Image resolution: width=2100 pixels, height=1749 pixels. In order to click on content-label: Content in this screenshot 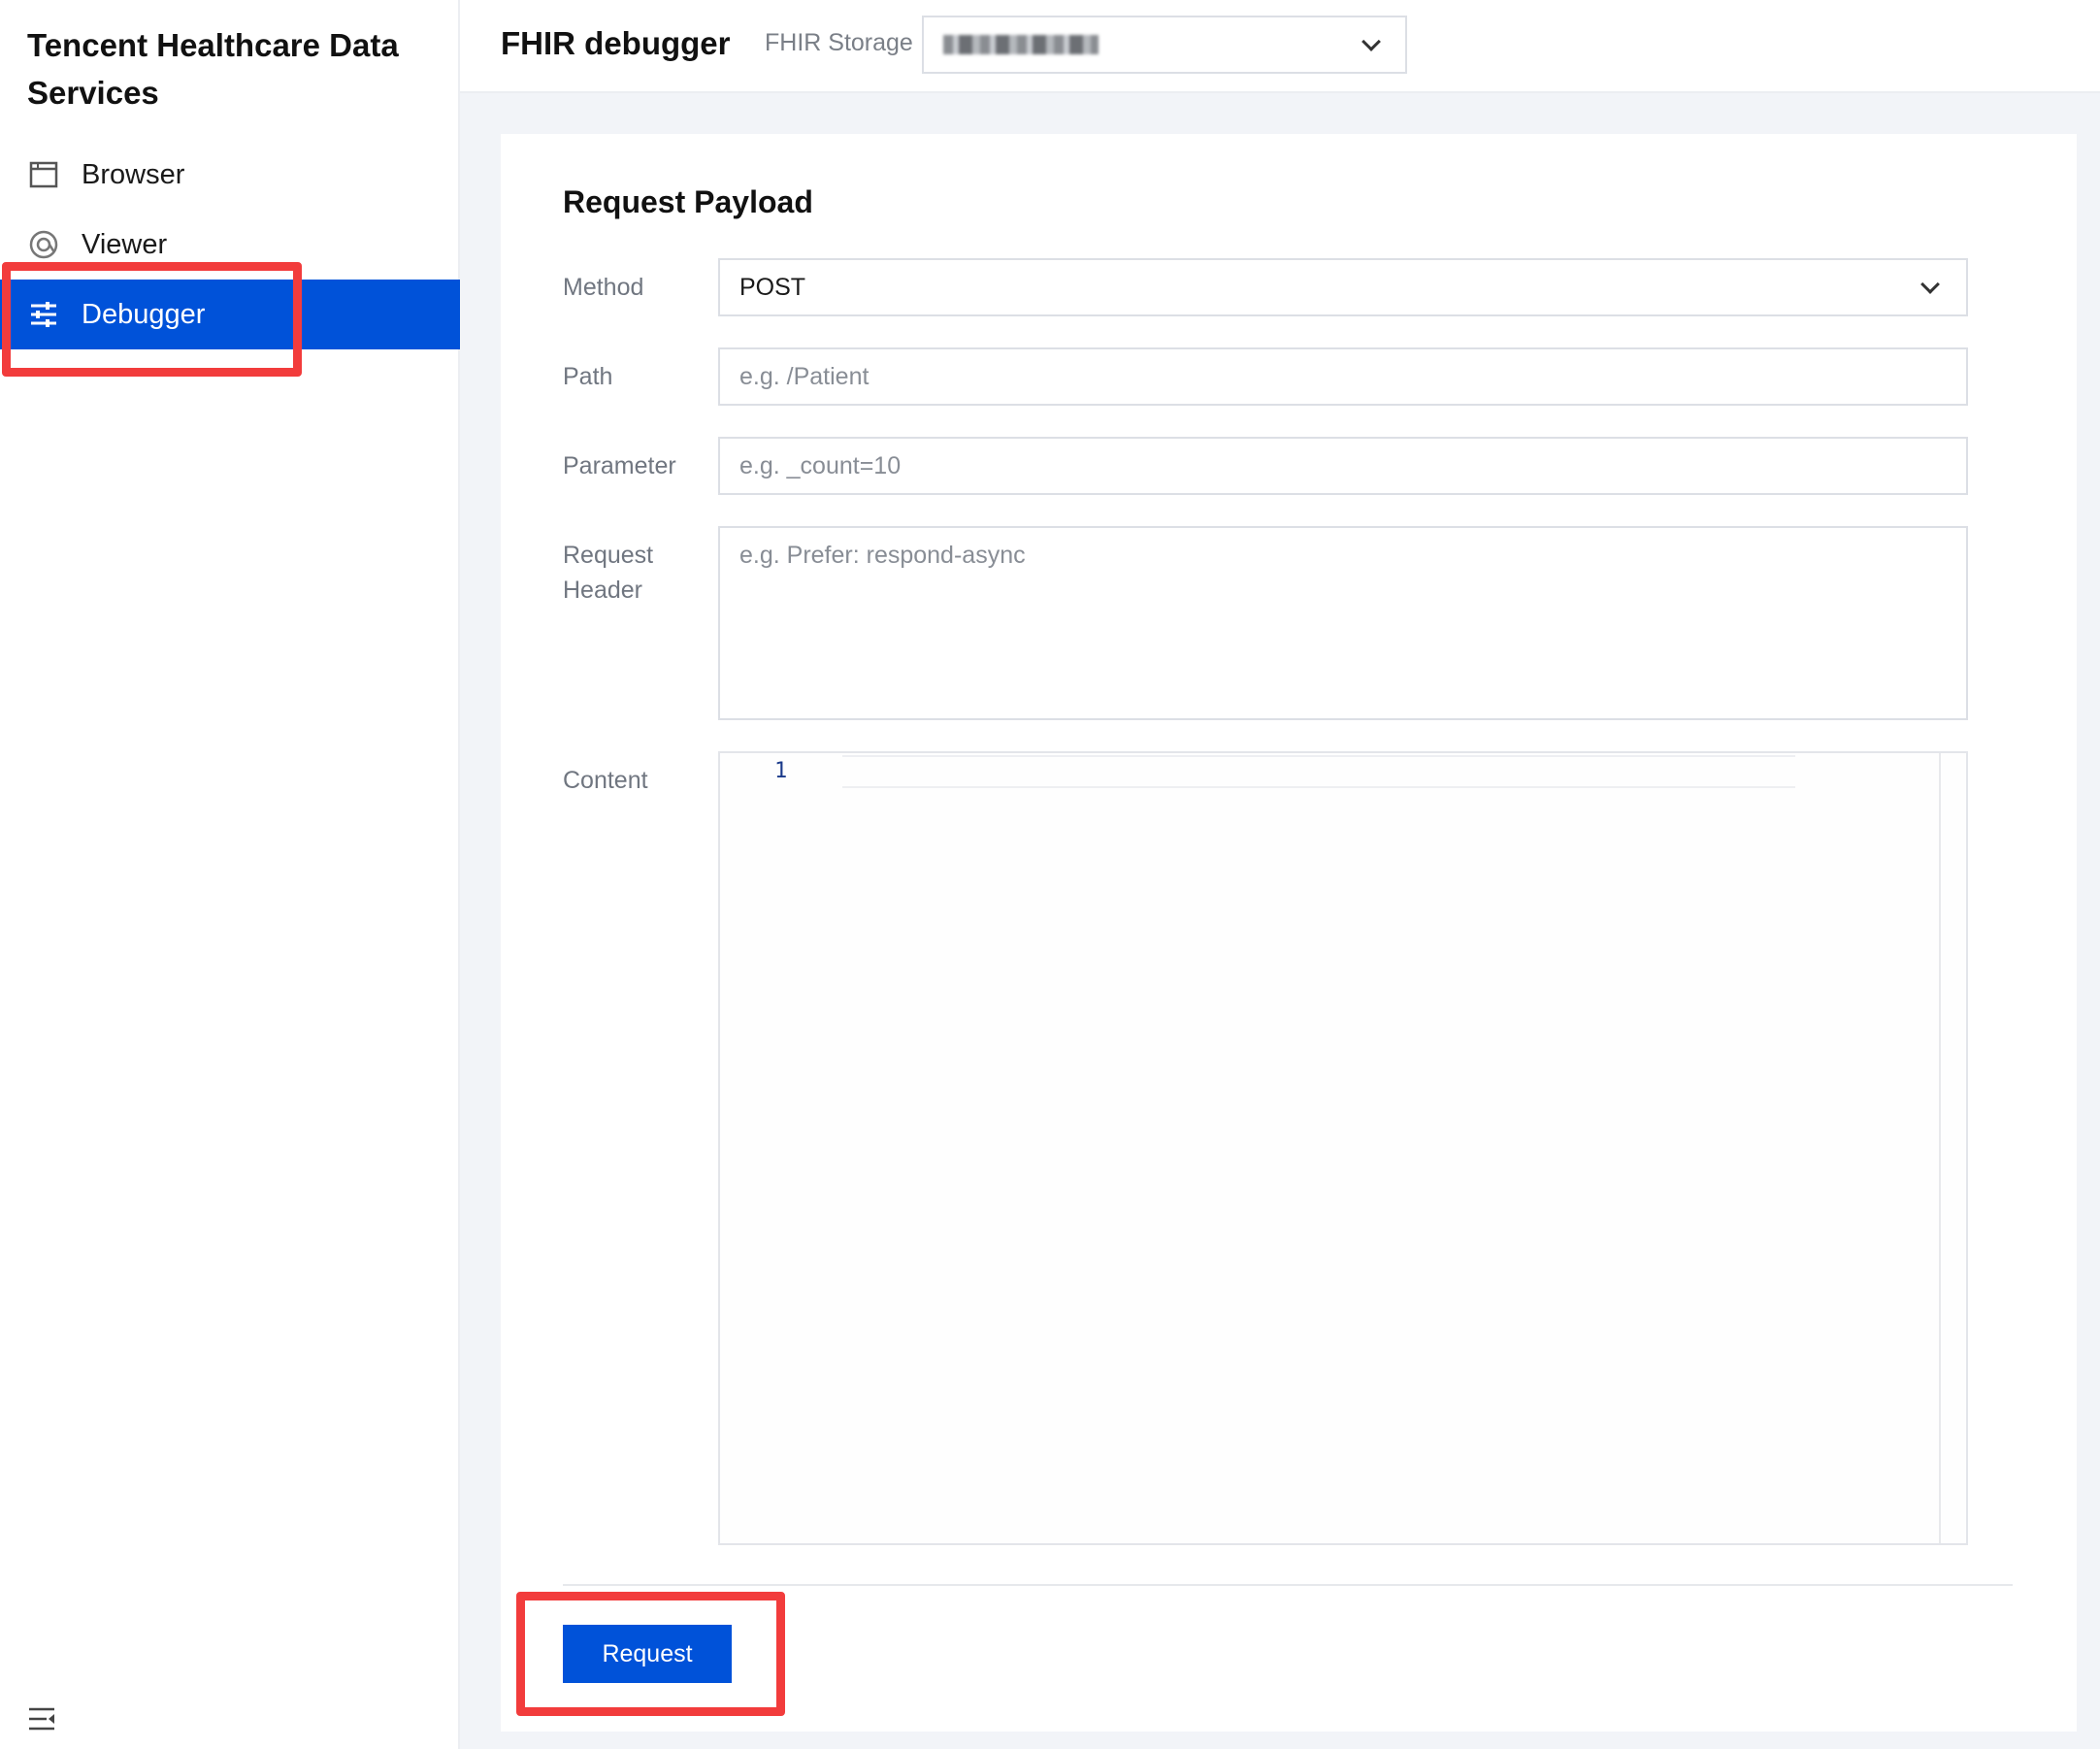, I will do `click(605, 780)`.